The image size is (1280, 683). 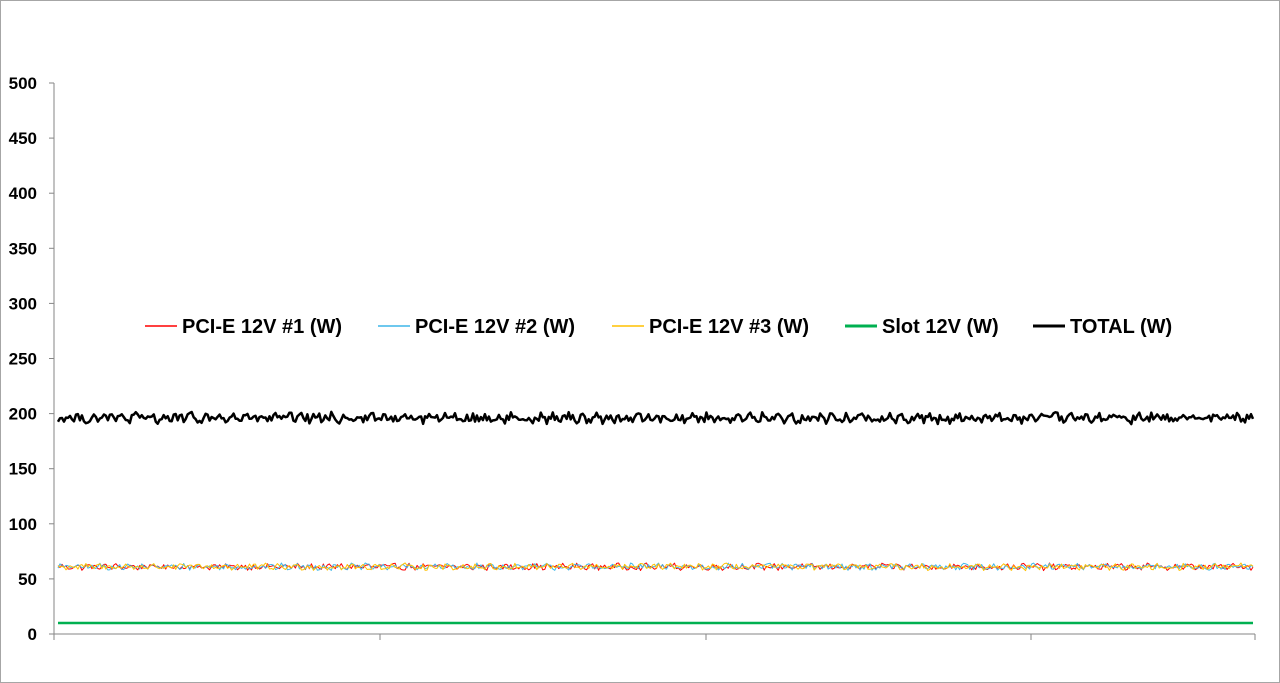 I want to click on legend-label: PCI-E 12V #2 (W), so click(x=495, y=327).